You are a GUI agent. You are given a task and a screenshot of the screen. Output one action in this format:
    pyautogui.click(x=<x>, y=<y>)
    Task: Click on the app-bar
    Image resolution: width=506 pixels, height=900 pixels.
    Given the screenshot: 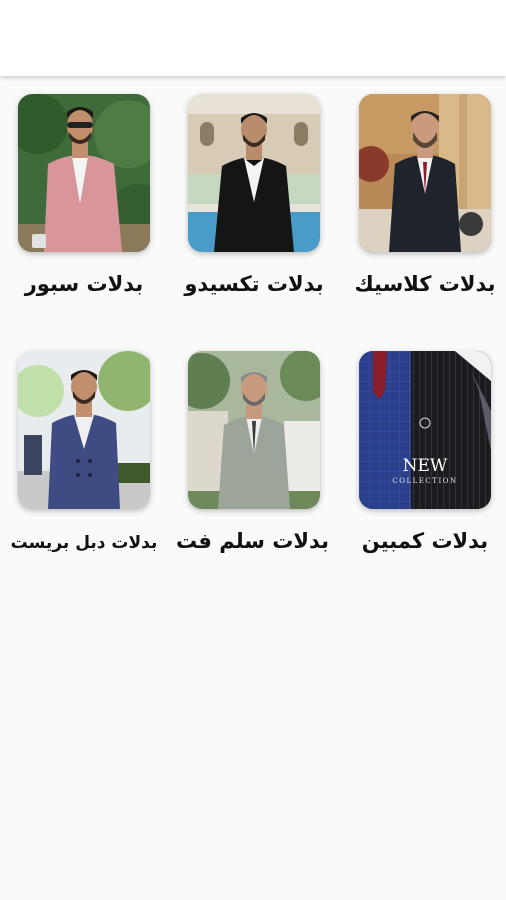 What is the action you would take?
    pyautogui.click(x=253, y=38)
    